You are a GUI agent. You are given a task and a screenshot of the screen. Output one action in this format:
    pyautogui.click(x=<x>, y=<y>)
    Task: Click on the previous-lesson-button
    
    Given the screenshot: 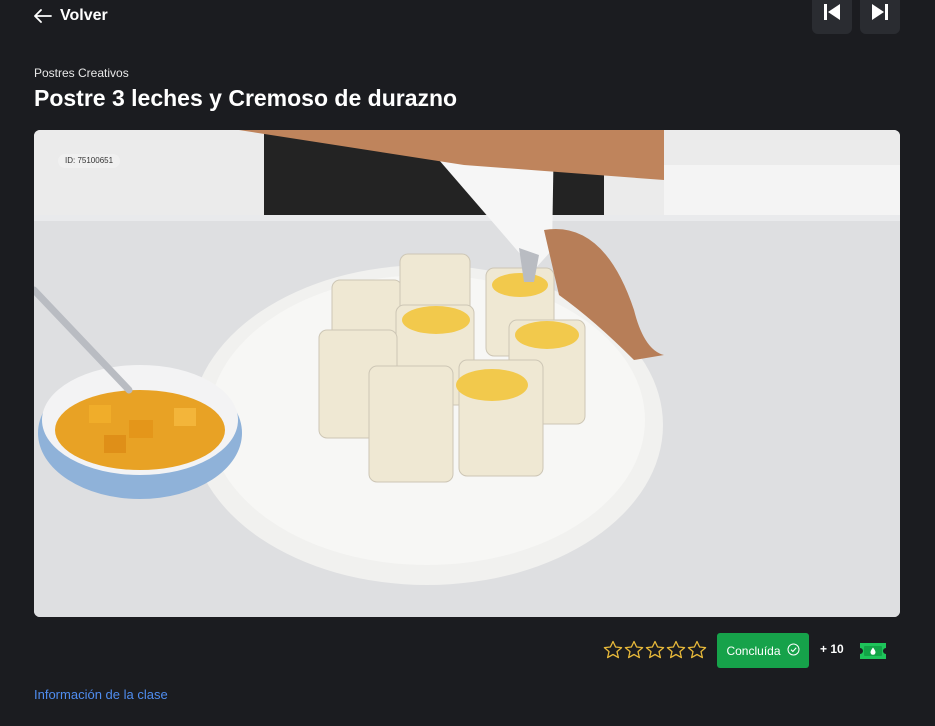 What is the action you would take?
    pyautogui.click(x=832, y=17)
    